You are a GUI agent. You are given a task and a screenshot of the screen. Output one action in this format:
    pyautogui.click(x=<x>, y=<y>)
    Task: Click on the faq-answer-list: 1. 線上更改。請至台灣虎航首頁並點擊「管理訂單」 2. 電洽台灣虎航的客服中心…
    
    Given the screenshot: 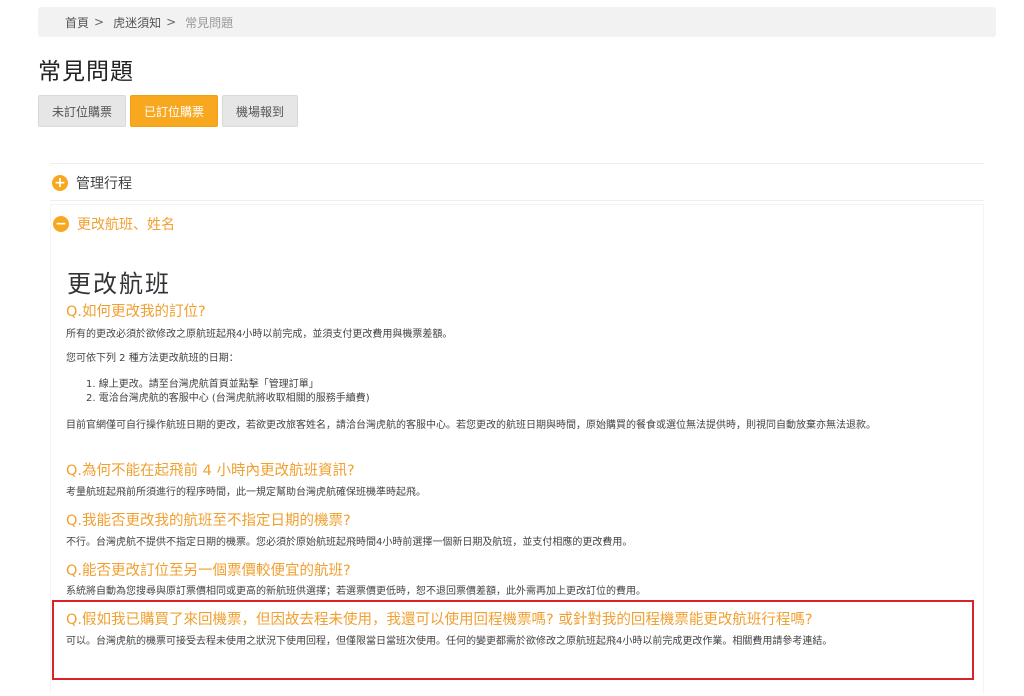 What is the action you would take?
    pyautogui.click(x=228, y=392)
    